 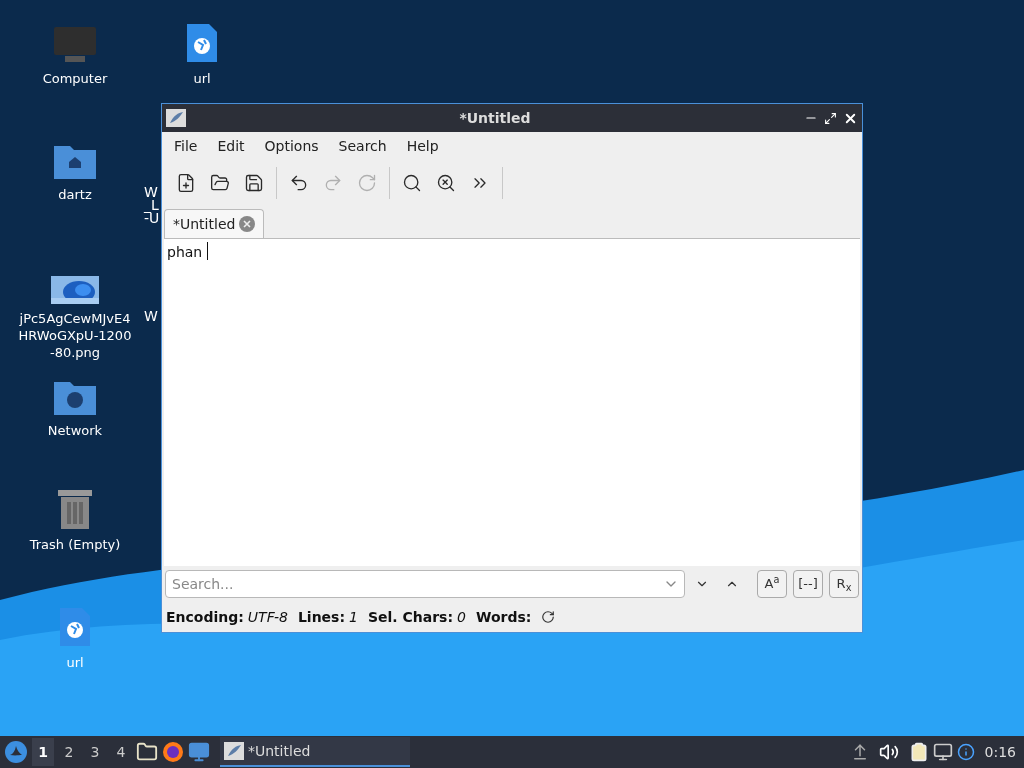 What do you see at coordinates (353, 617) in the screenshot?
I see `status-value: 1` at bounding box center [353, 617].